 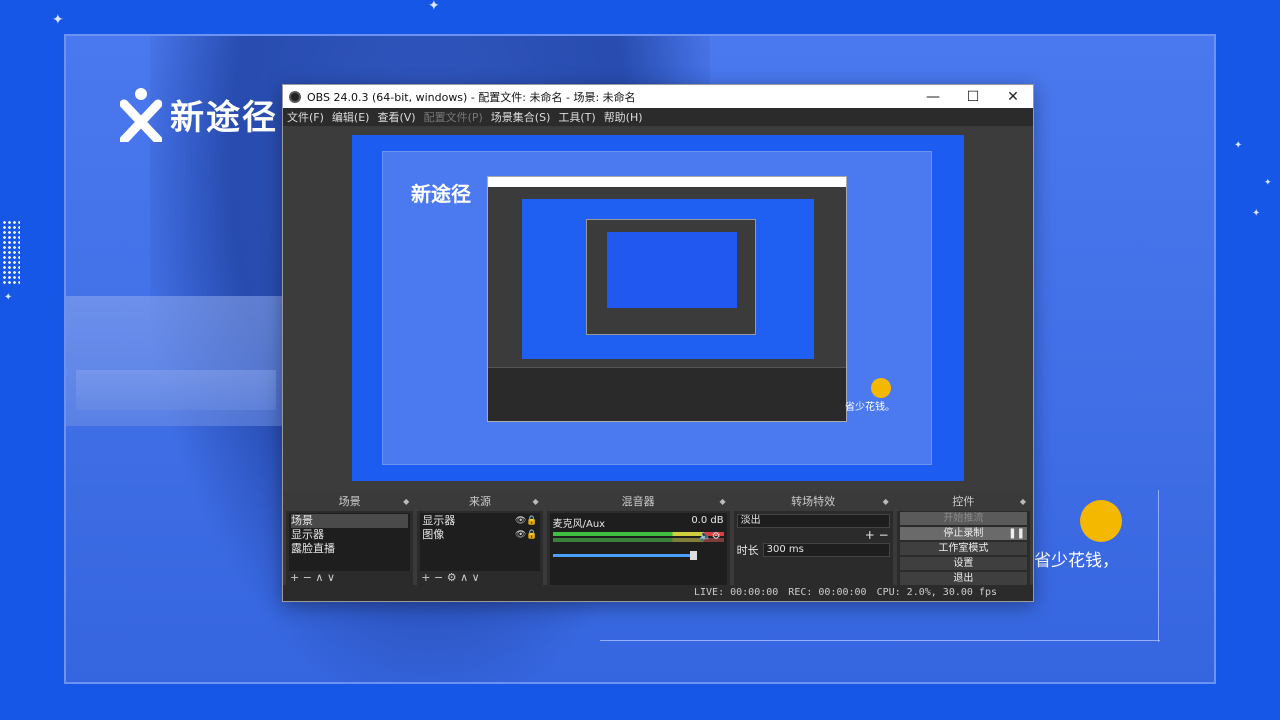 What do you see at coordinates (667, 394) in the screenshot?
I see `nested-dock-area` at bounding box center [667, 394].